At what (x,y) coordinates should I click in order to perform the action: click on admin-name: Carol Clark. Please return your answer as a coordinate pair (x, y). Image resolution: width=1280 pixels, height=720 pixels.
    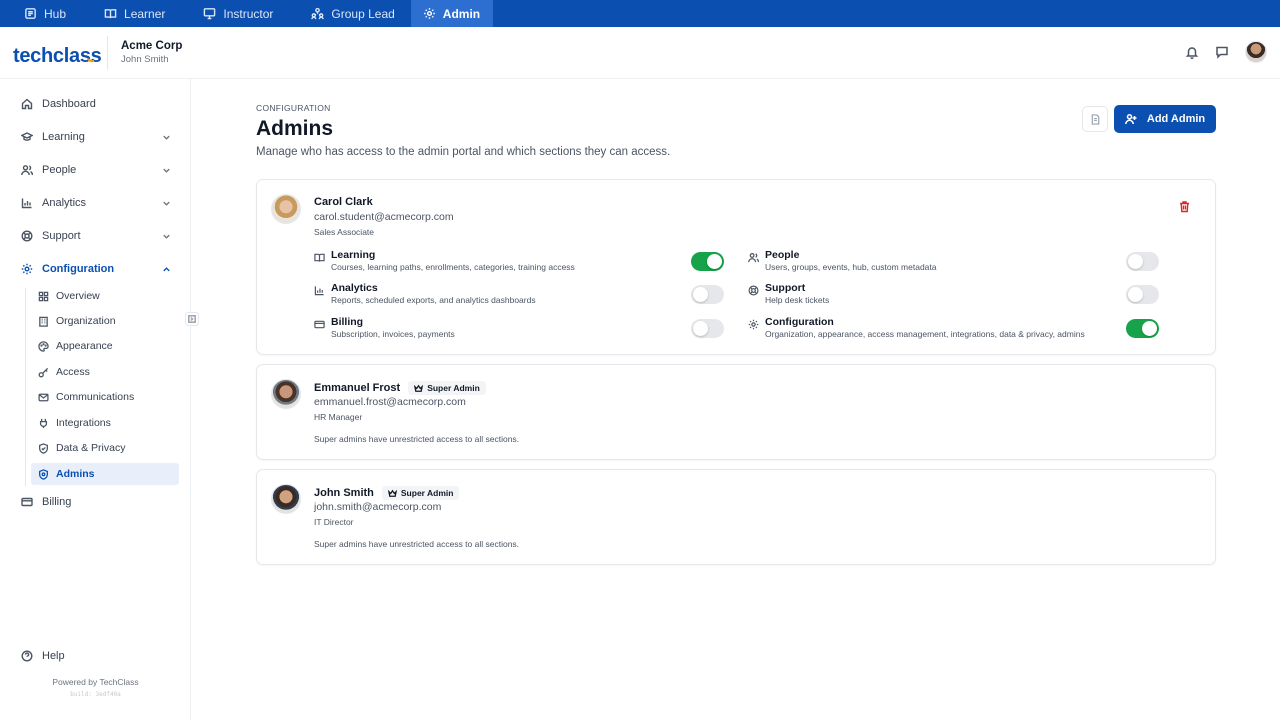
    Looking at the image, I should click on (343, 202).